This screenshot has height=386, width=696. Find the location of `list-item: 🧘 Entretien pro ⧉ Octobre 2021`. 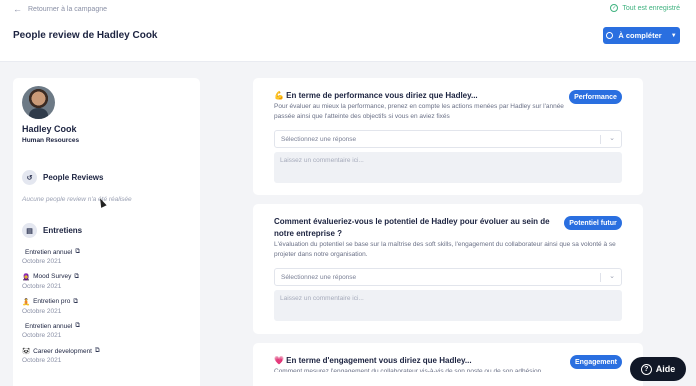

list-item: 🧘 Entretien pro ⧉ Octobre 2021 is located at coordinates (107, 310).